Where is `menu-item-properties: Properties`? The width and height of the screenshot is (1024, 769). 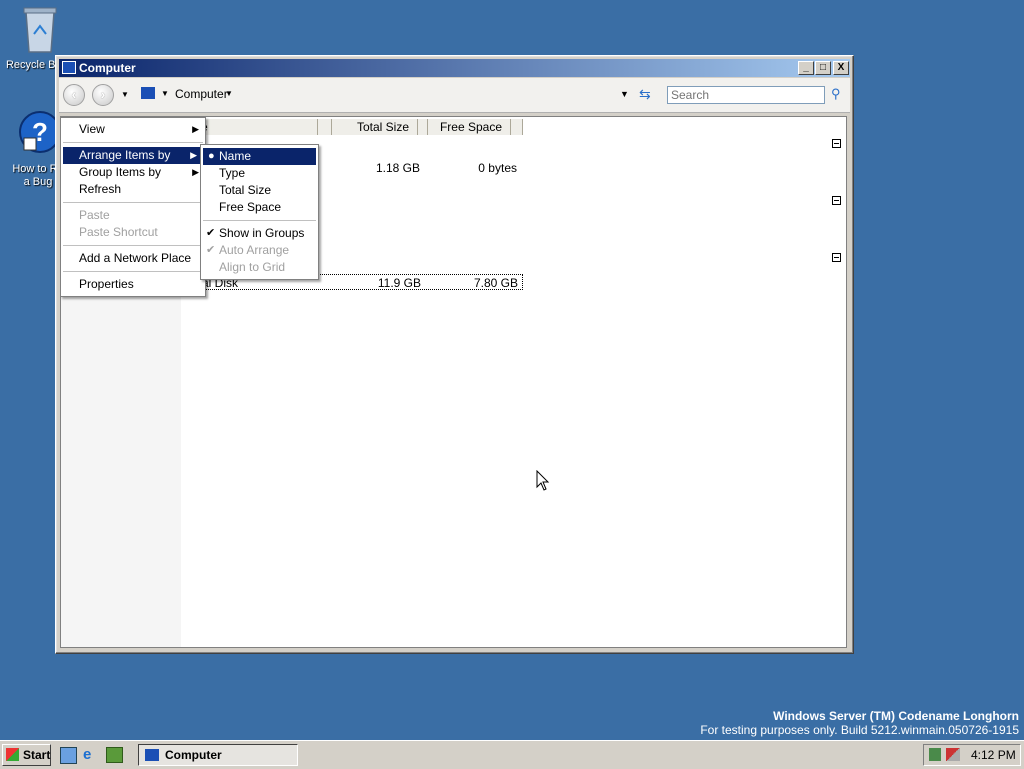
menu-item-properties: Properties is located at coordinates (133, 284).